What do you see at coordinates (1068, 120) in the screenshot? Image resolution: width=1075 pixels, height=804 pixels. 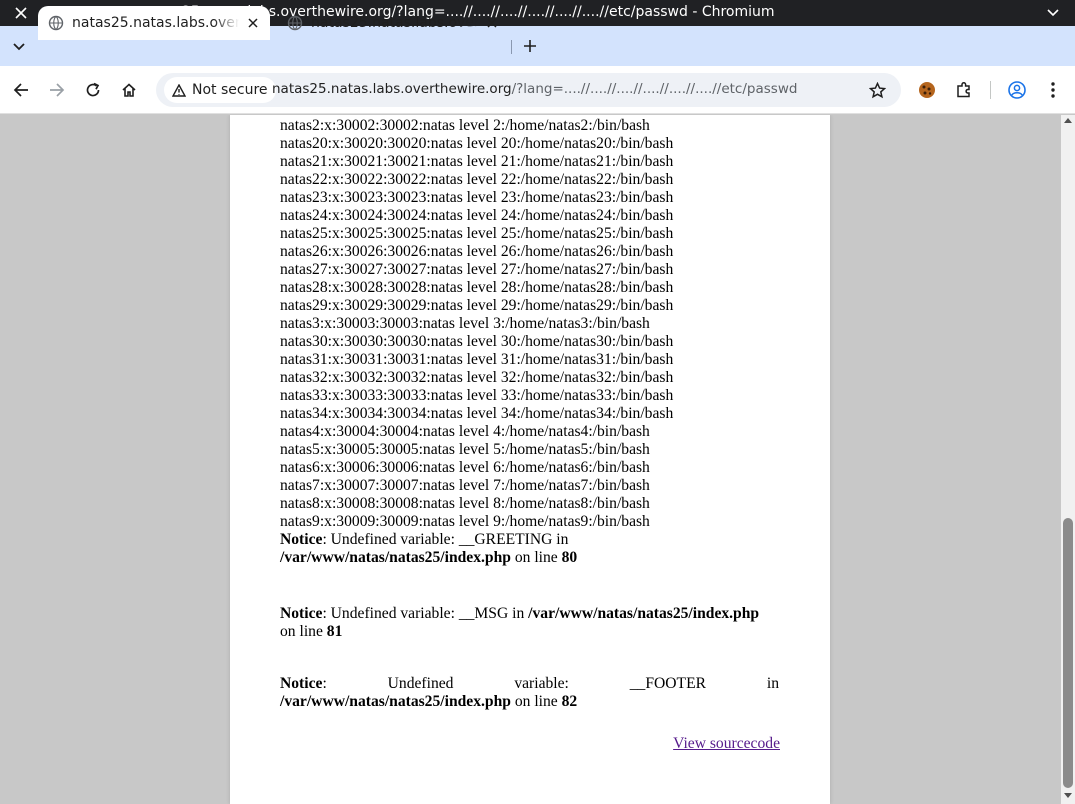 I see `scroll-up-arrow-icon` at bounding box center [1068, 120].